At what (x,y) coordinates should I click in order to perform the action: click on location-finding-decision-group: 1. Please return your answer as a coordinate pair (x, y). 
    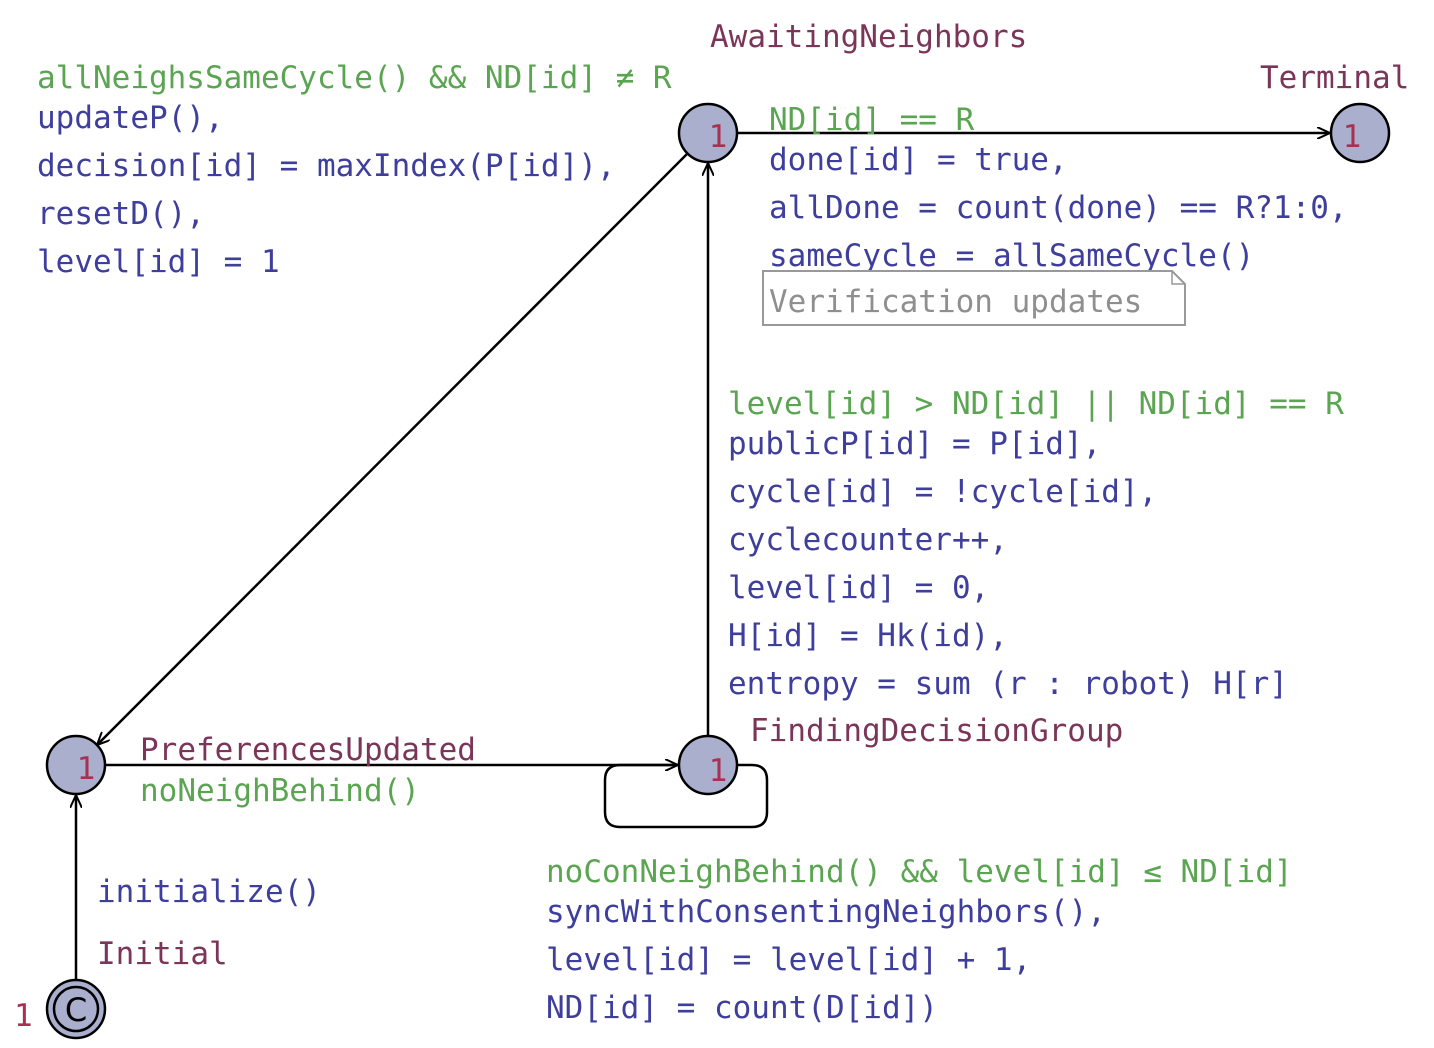
    Looking at the image, I should click on (708, 765).